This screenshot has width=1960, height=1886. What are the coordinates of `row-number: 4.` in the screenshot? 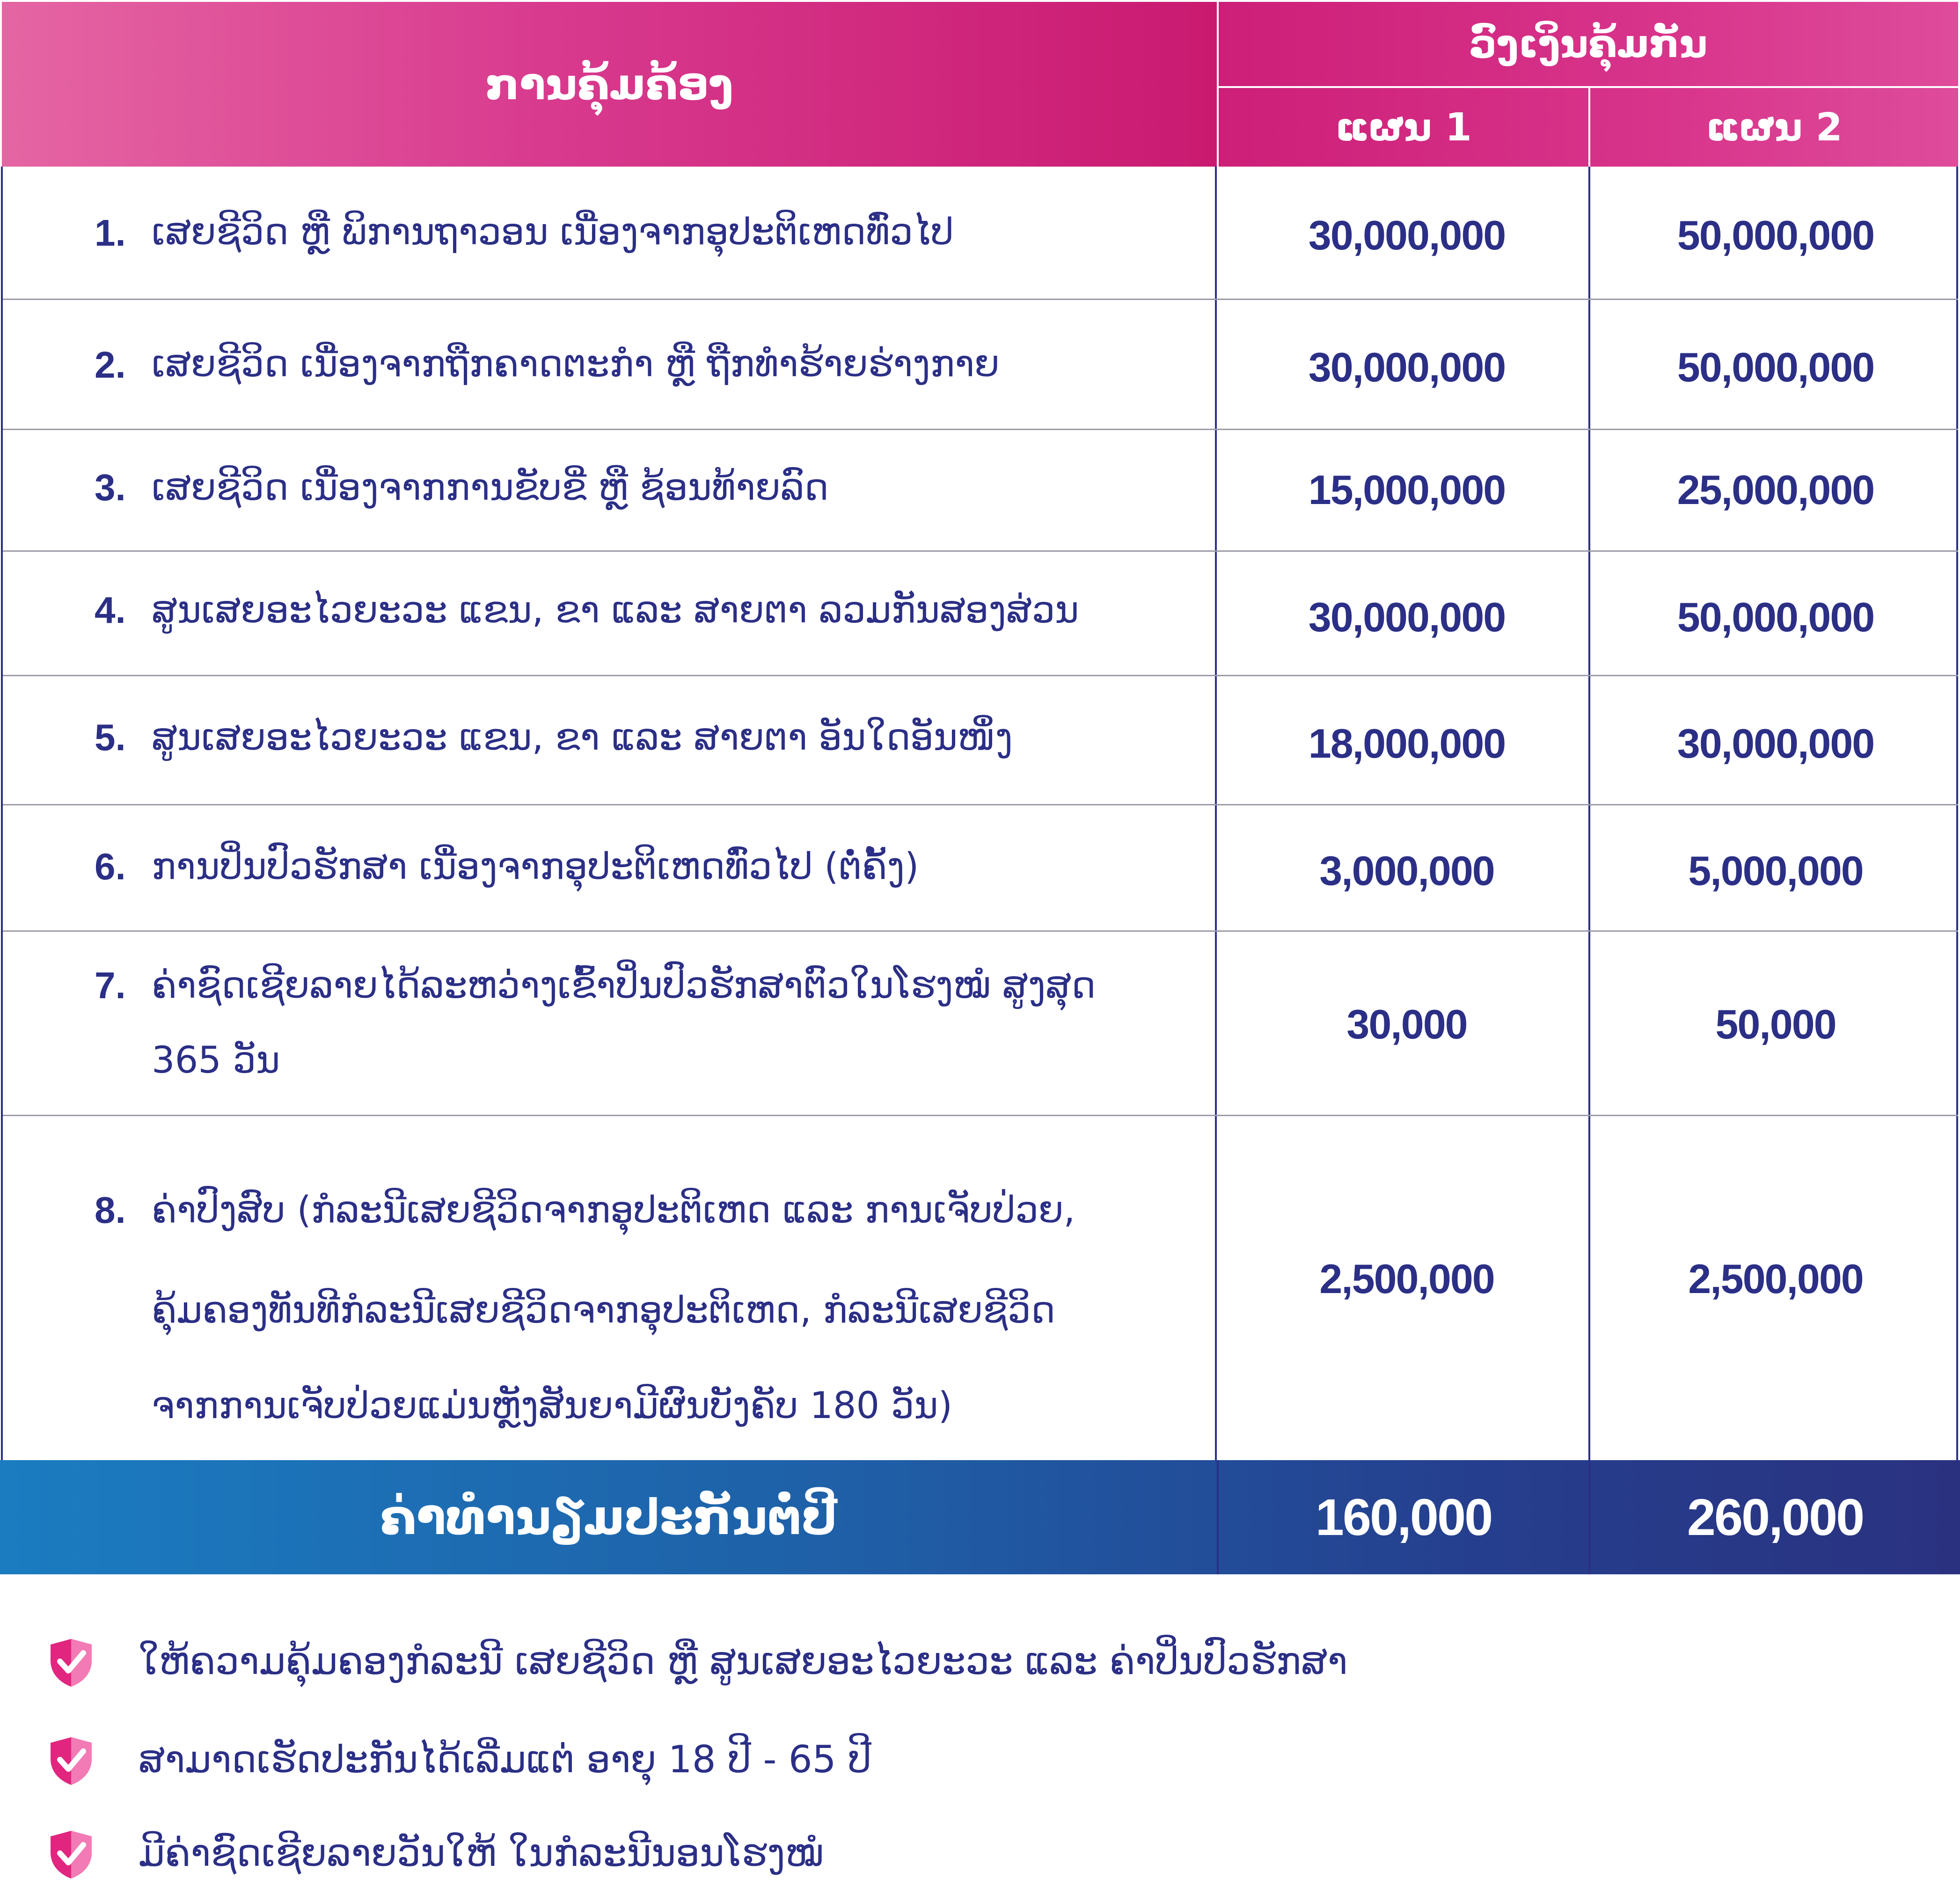 It's located at (110, 610).